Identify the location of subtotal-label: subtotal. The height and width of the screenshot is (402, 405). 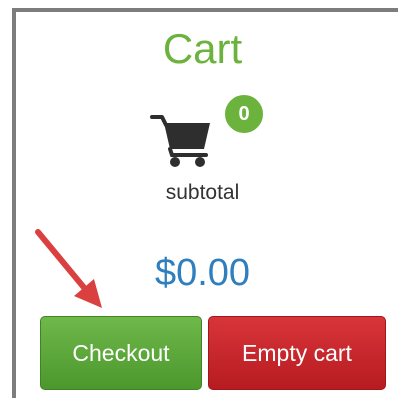
(202, 192).